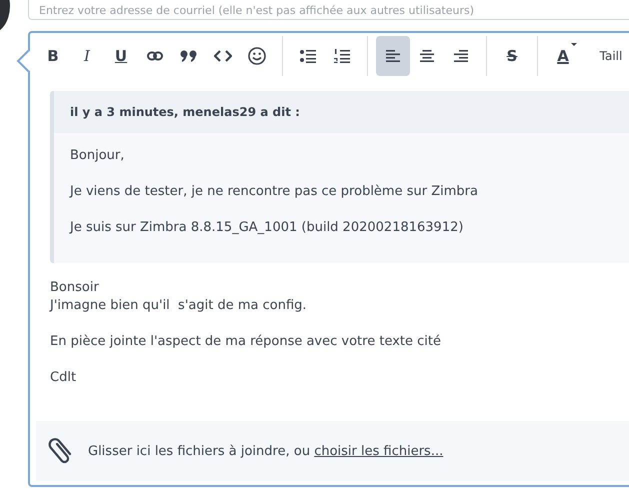  I want to click on message-text: En pièce jointe l'aspect de ma réponse avec votre texte cité, so click(246, 342).